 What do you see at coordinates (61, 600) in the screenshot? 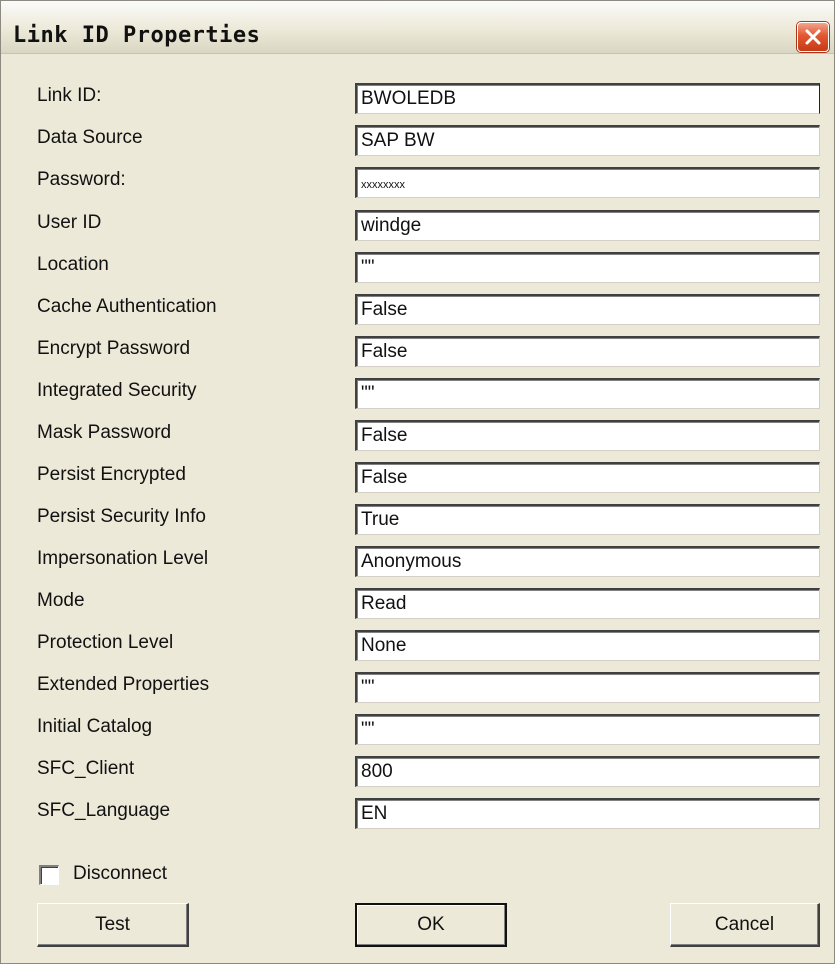
I see `label-mode: Mode` at bounding box center [61, 600].